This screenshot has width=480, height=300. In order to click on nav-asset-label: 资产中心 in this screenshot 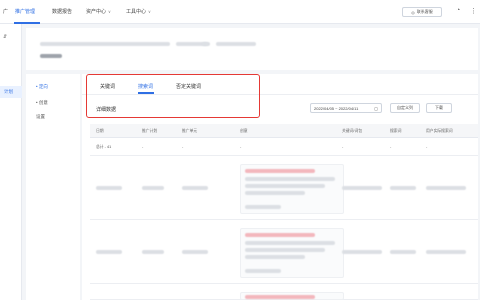, I will do `click(96, 12)`.